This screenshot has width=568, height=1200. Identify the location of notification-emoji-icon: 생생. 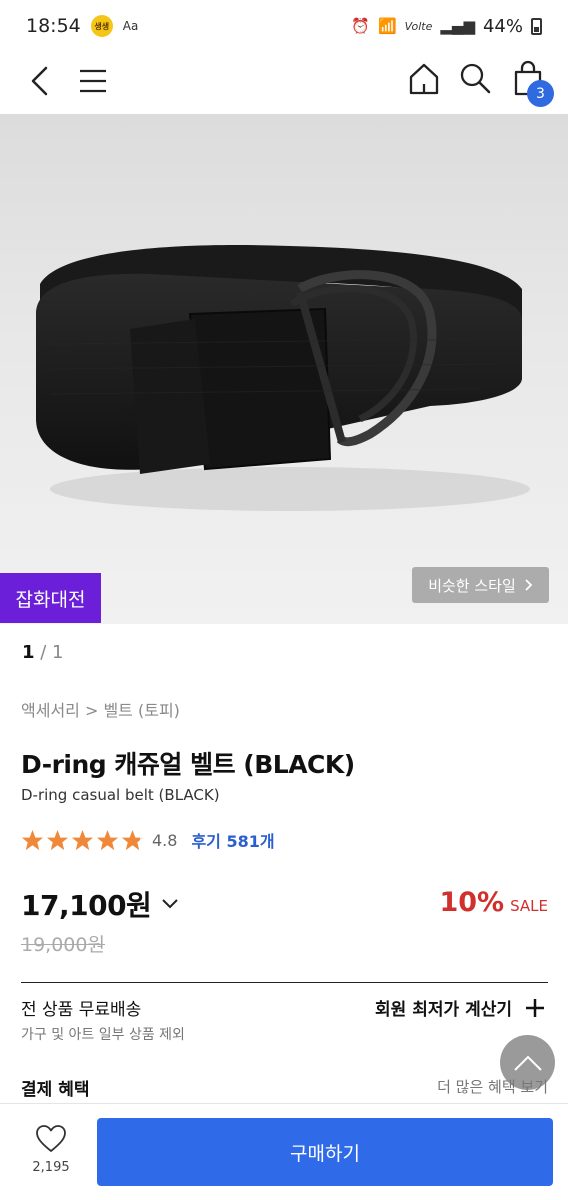
(101, 26).